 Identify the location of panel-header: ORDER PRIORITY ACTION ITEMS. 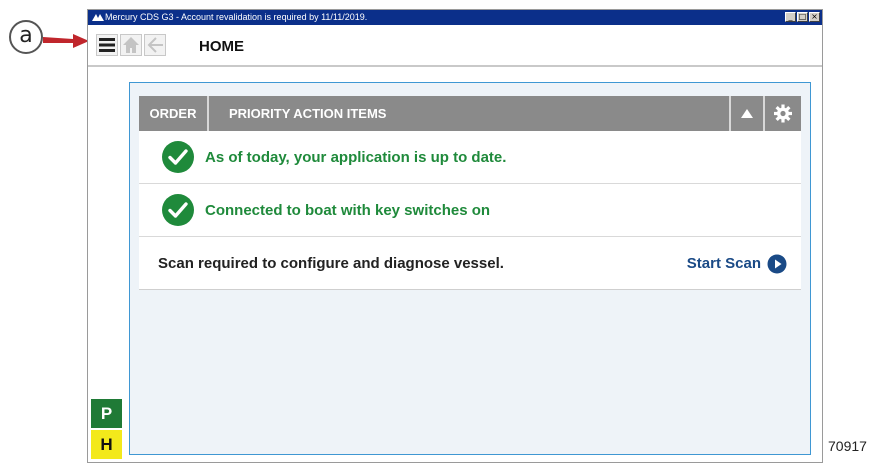
(470, 113).